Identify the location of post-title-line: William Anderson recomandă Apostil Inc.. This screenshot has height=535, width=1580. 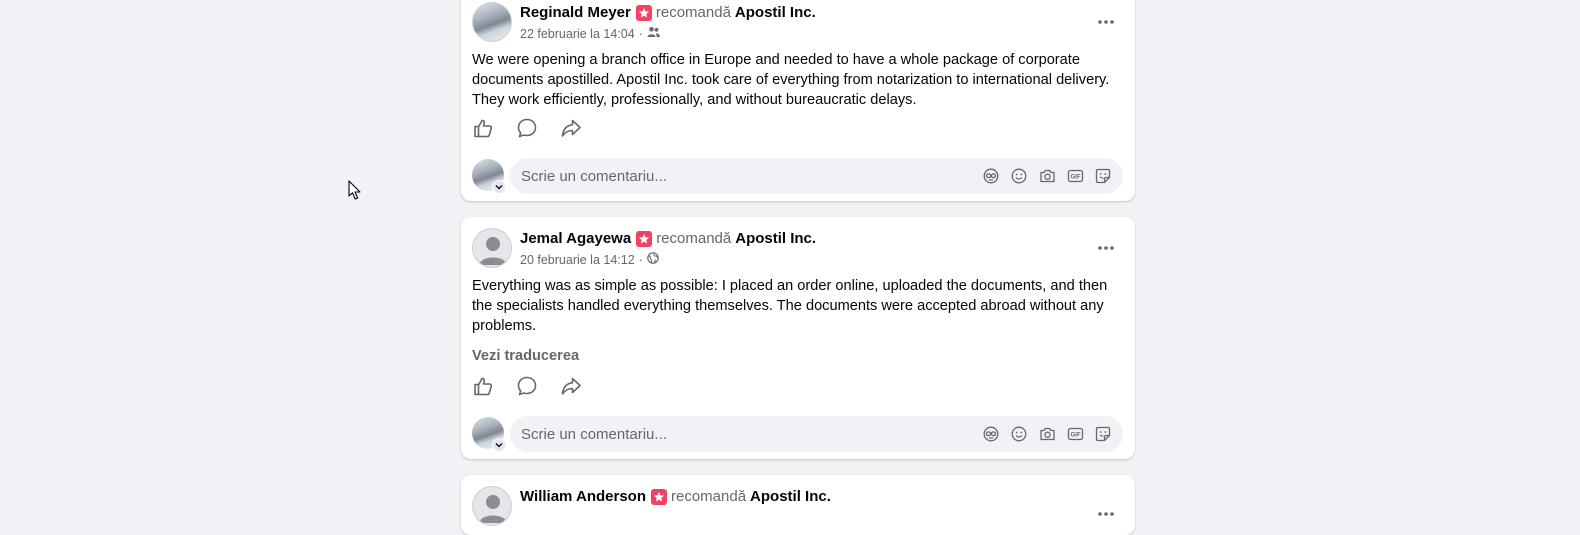
(675, 496).